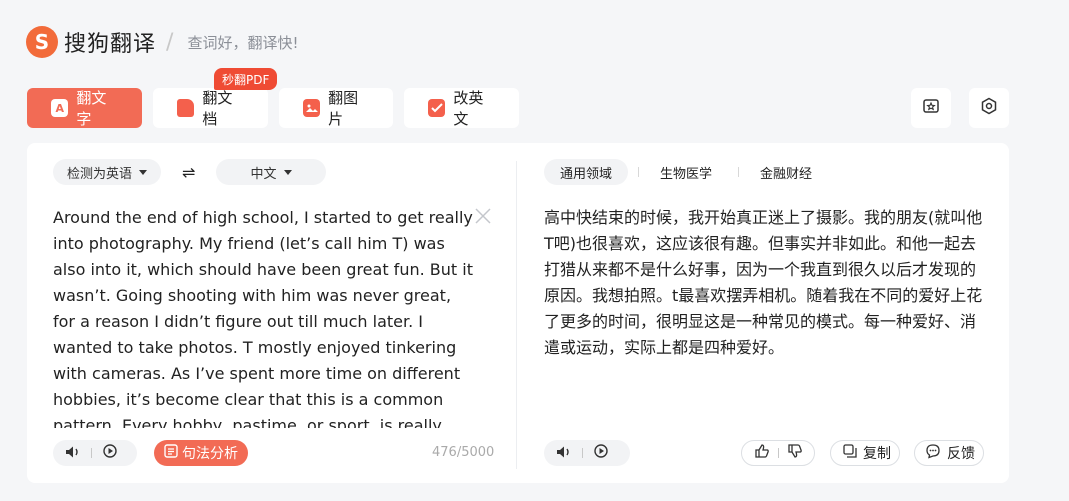  Describe the element at coordinates (312, 108) in the screenshot. I see `image-icon` at that location.